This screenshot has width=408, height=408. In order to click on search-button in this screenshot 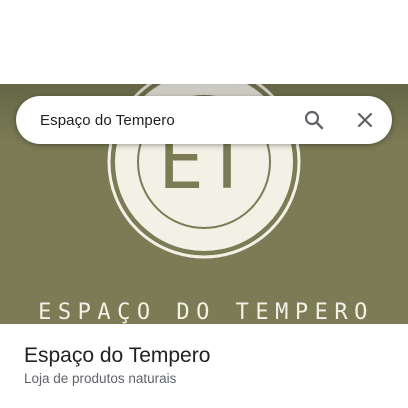, I will do `click(314, 120)`.